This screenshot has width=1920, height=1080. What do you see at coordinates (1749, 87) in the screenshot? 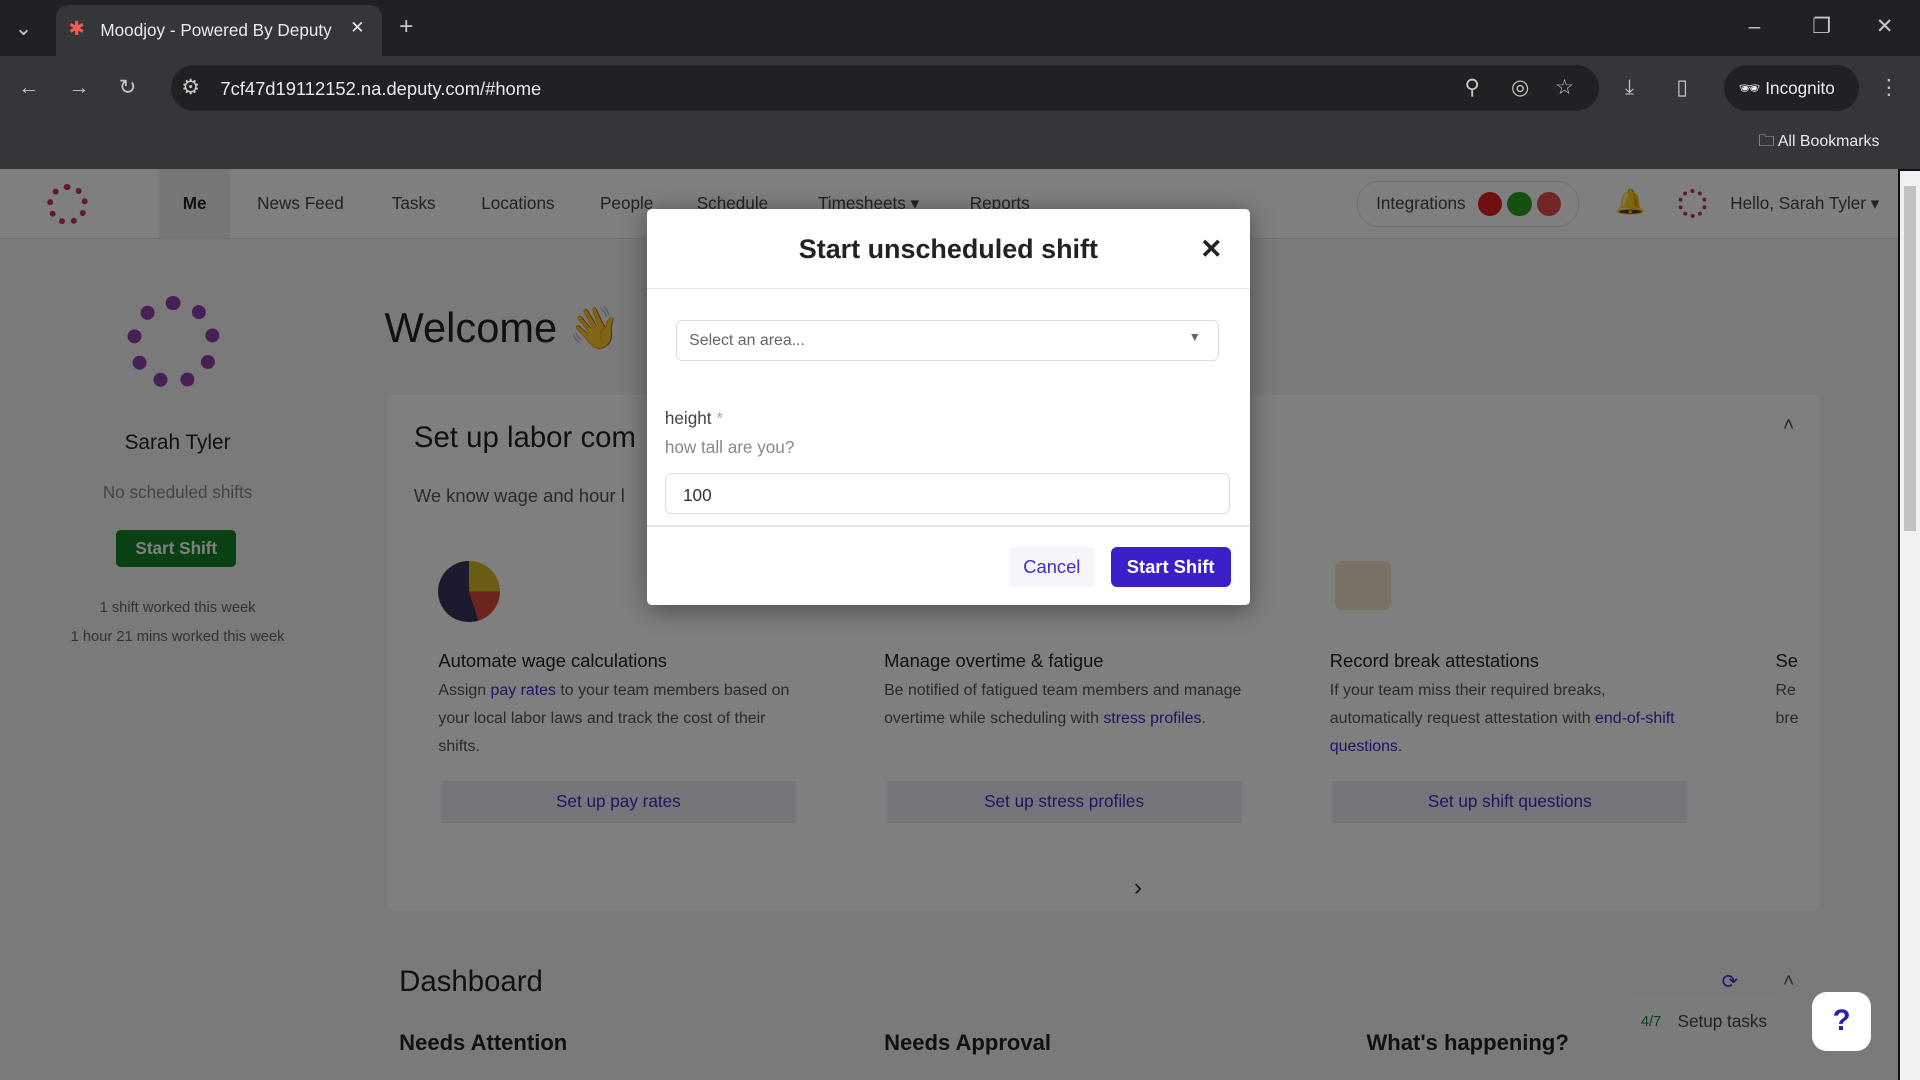
I see `incognito-icon: 🕶` at bounding box center [1749, 87].